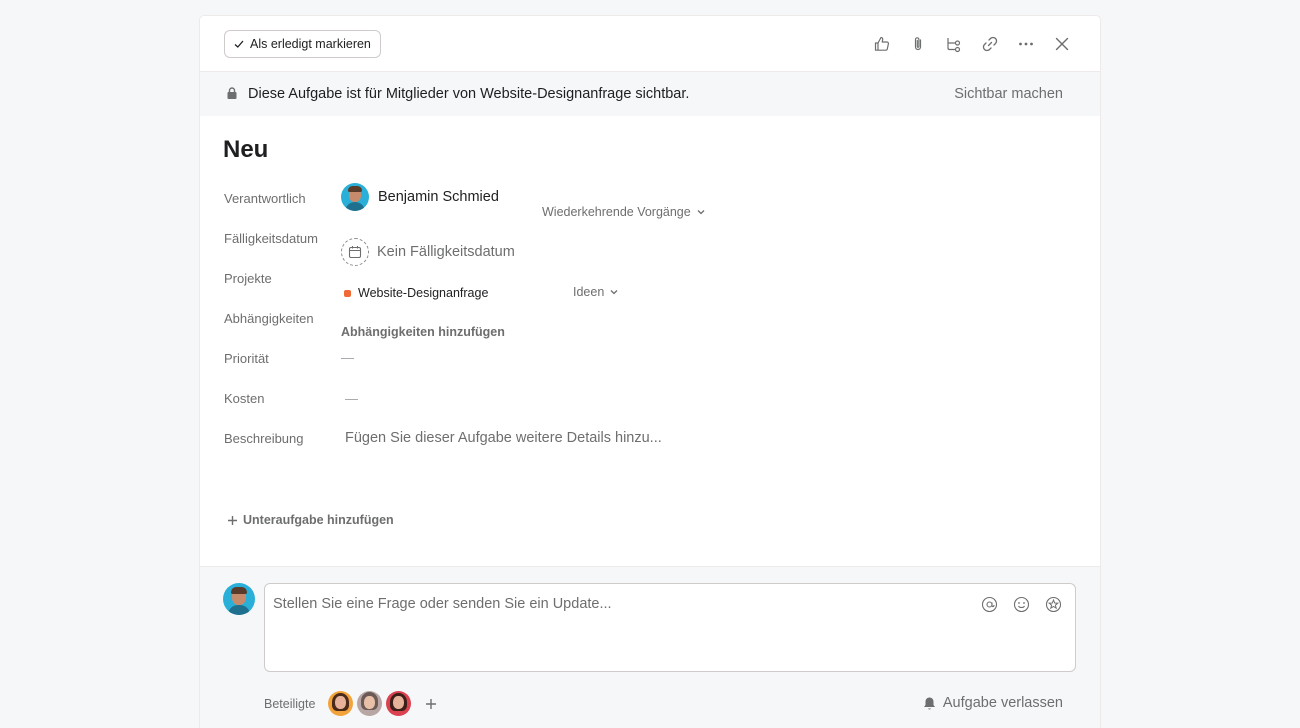 The image size is (1300, 728). Describe the element at coordinates (384, 703) in the screenshot. I see `collaborators-list` at that location.